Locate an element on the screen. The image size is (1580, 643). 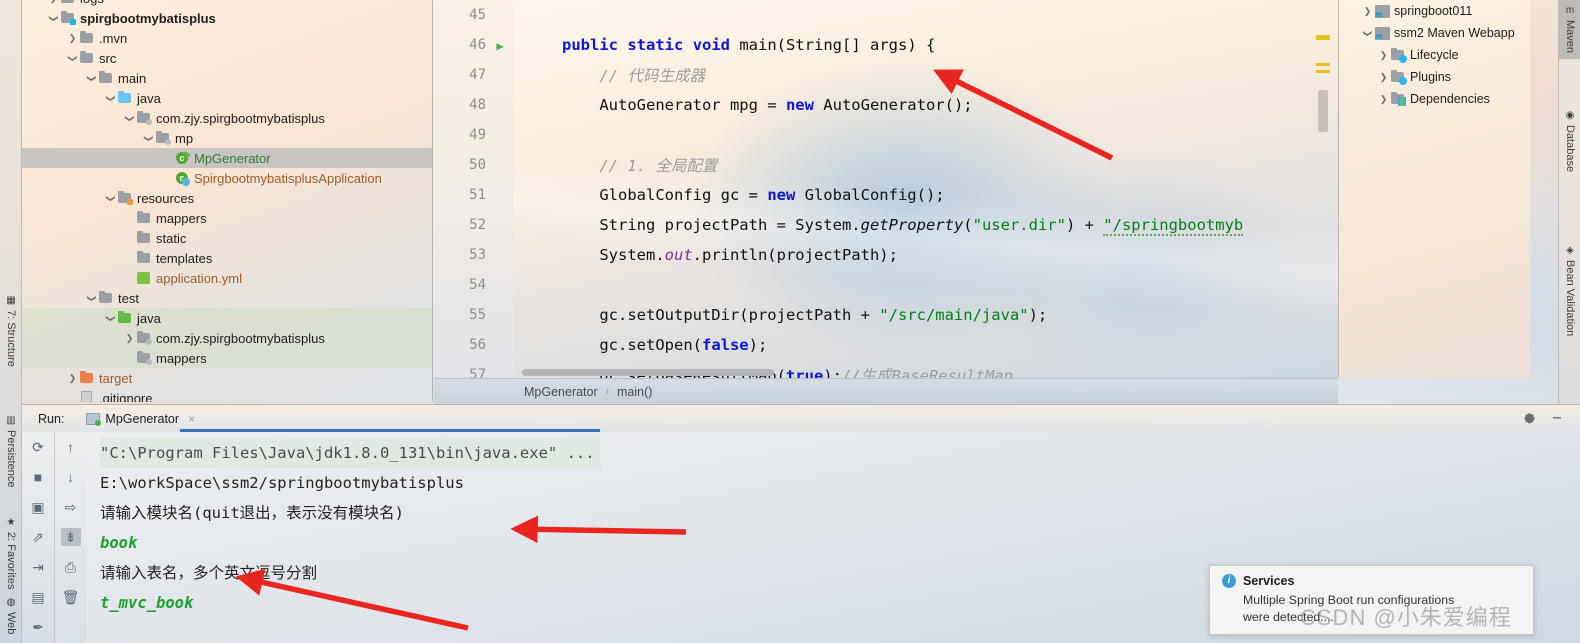
breadcrumb-method: main() is located at coordinates (634, 392).